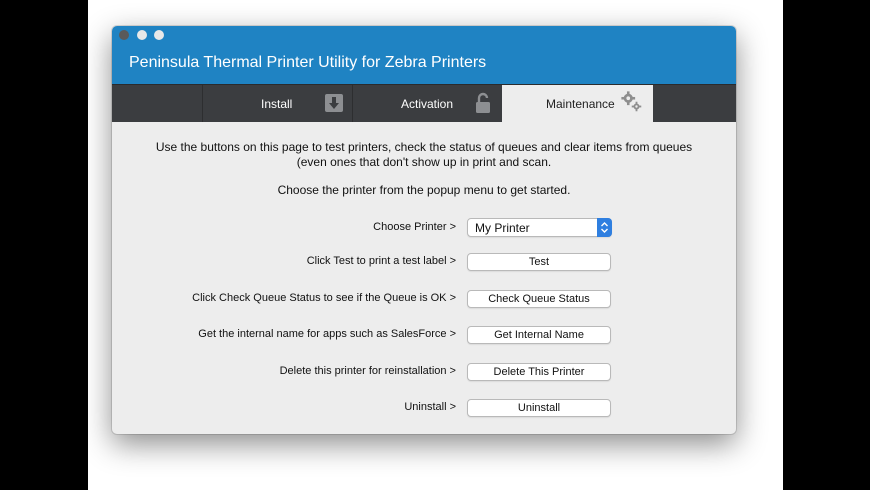  Describe the element at coordinates (502, 228) in the screenshot. I see `printer-select-value: My Printer` at that location.